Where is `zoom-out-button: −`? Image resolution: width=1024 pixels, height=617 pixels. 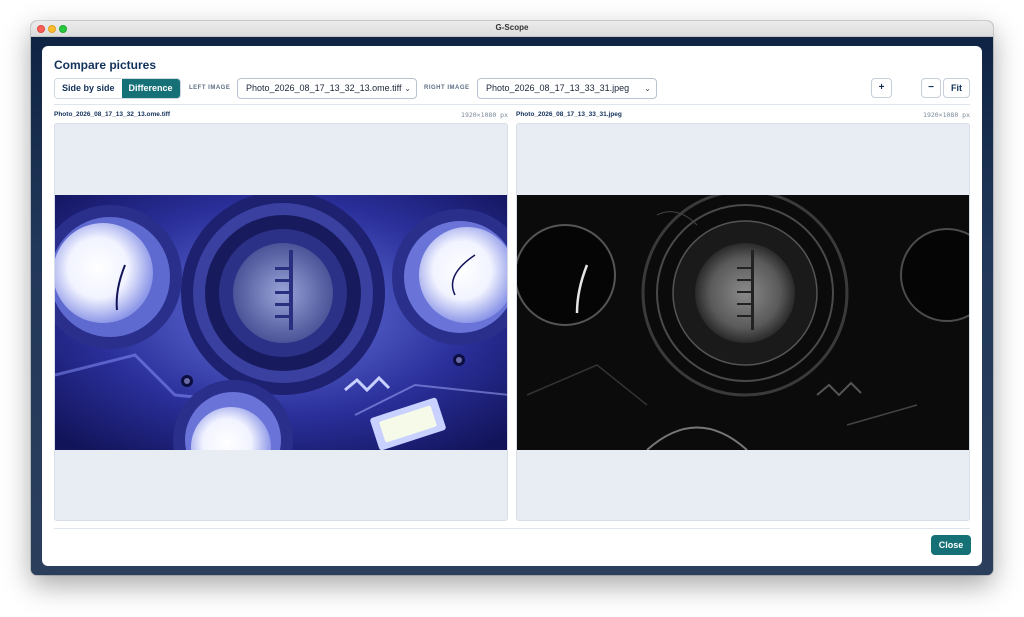
zoom-out-button: − is located at coordinates (931, 88).